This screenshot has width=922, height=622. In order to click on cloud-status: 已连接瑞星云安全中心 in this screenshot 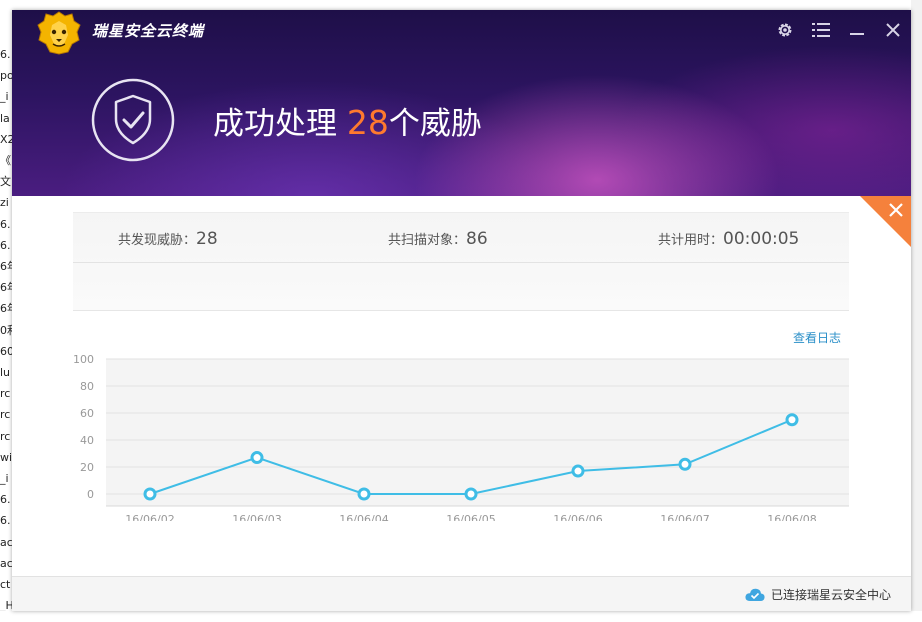, I will do `click(818, 594)`.